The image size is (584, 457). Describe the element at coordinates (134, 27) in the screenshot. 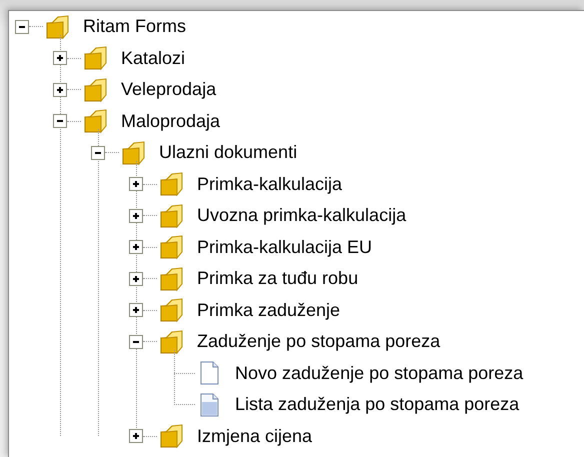

I see `tree-item: Ritam Forms` at that location.